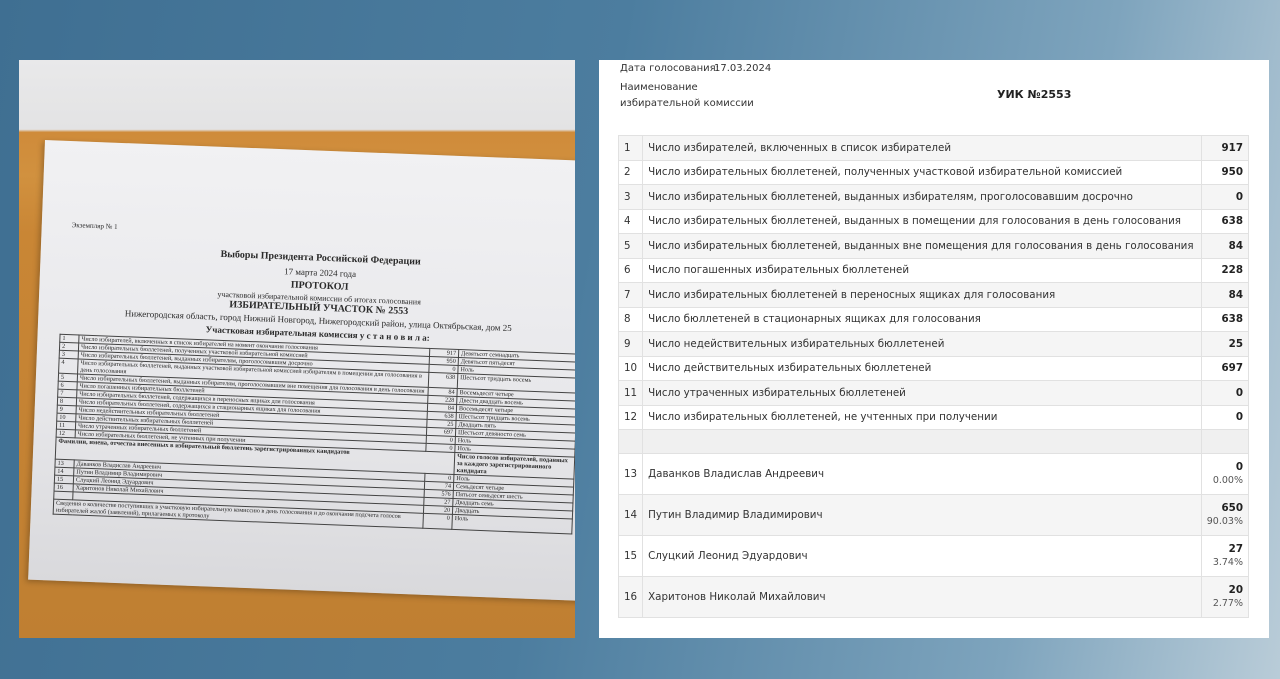 The image size is (1280, 679). Describe the element at coordinates (443, 380) in the screenshot. I see `protocol-row-value: 638` at that location.